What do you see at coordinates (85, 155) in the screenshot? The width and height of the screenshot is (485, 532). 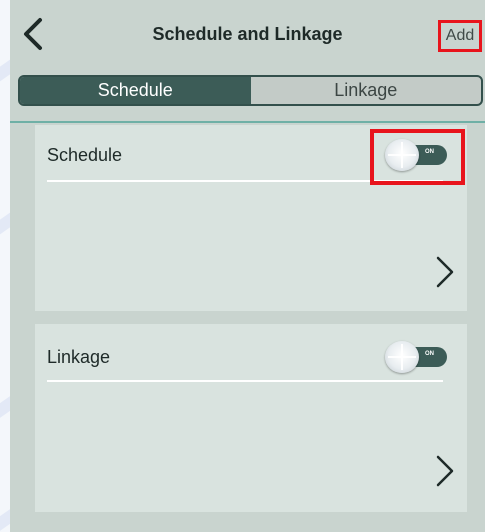 I see `schedule-card-title: Schedule` at bounding box center [85, 155].